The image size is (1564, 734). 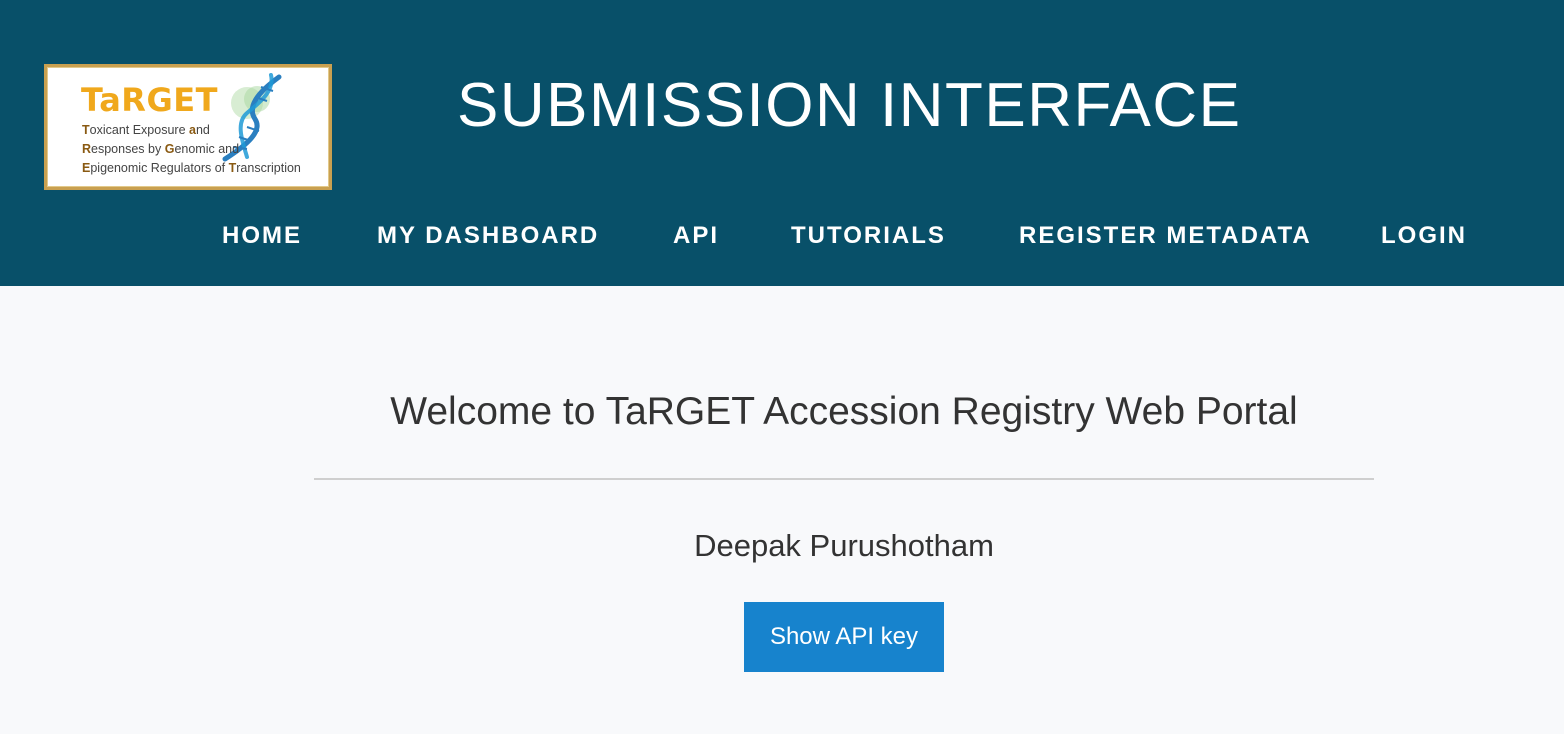 What do you see at coordinates (139, 130) in the screenshot?
I see `logo-word: oxicant Exposure` at bounding box center [139, 130].